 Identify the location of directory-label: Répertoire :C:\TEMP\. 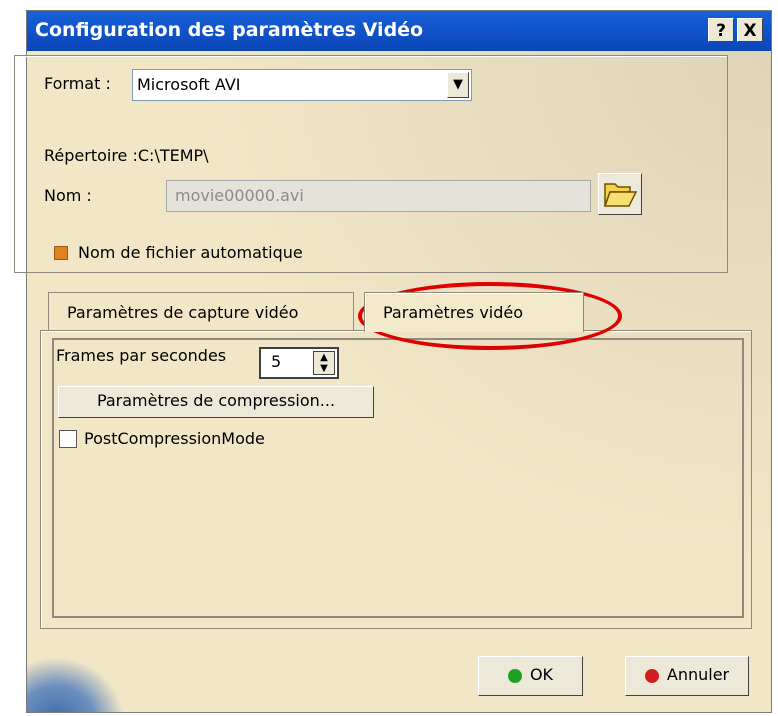
(126, 155).